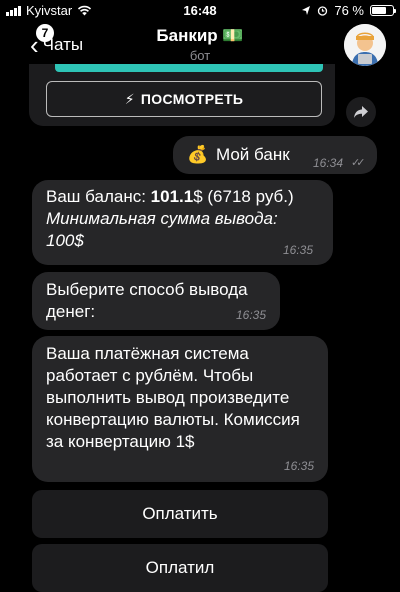 Image resolution: width=400 pixels, height=592 pixels. I want to click on incoming-message-choose-method: Выберите способ вывода денег: 16:35, so click(156, 301).